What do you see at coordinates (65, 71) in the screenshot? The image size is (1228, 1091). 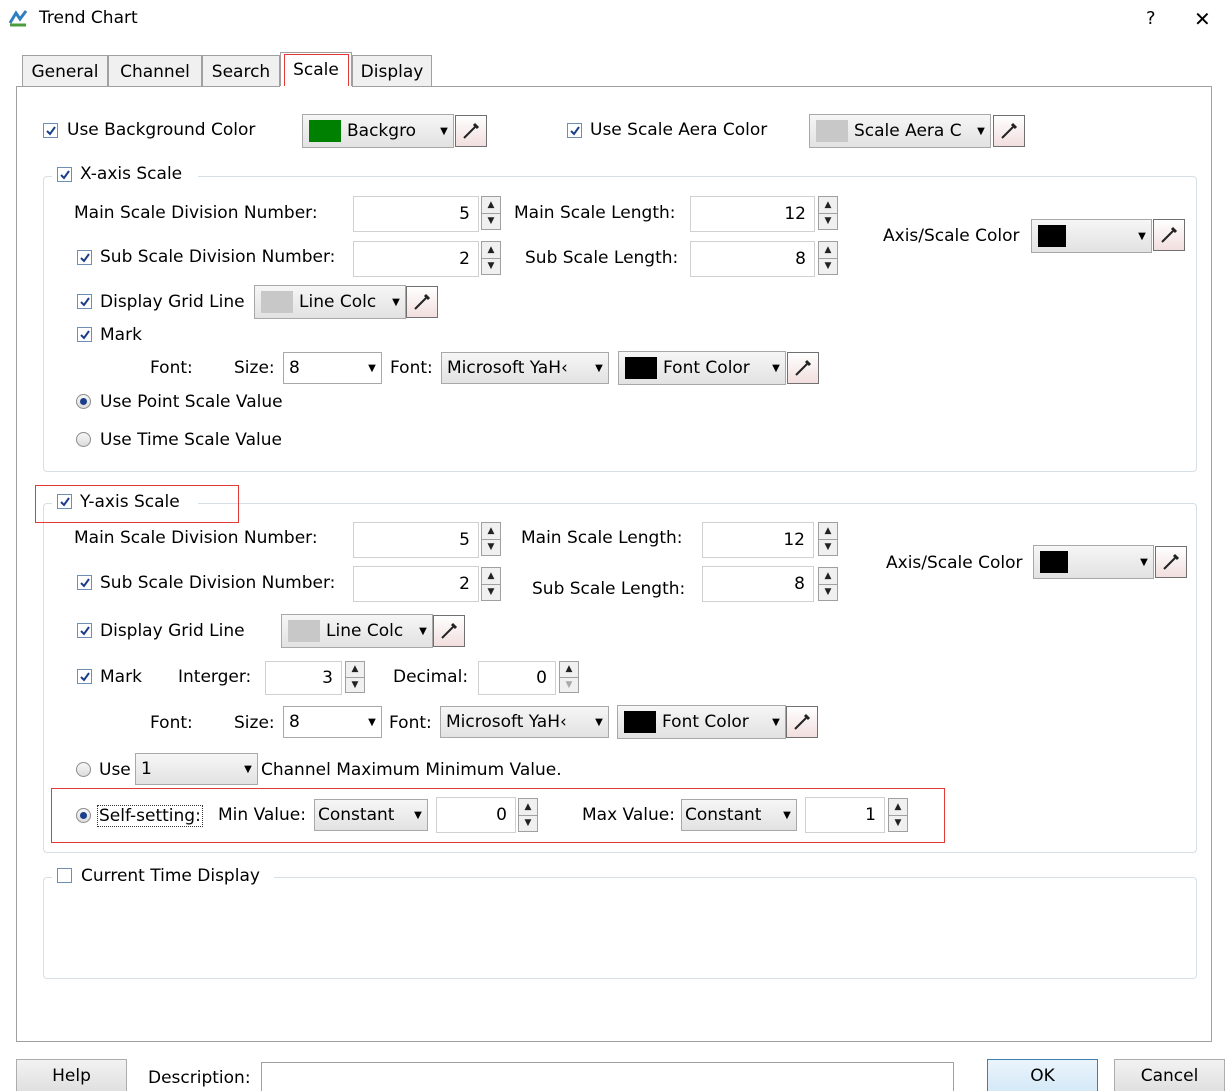 I see `tab-general: General` at bounding box center [65, 71].